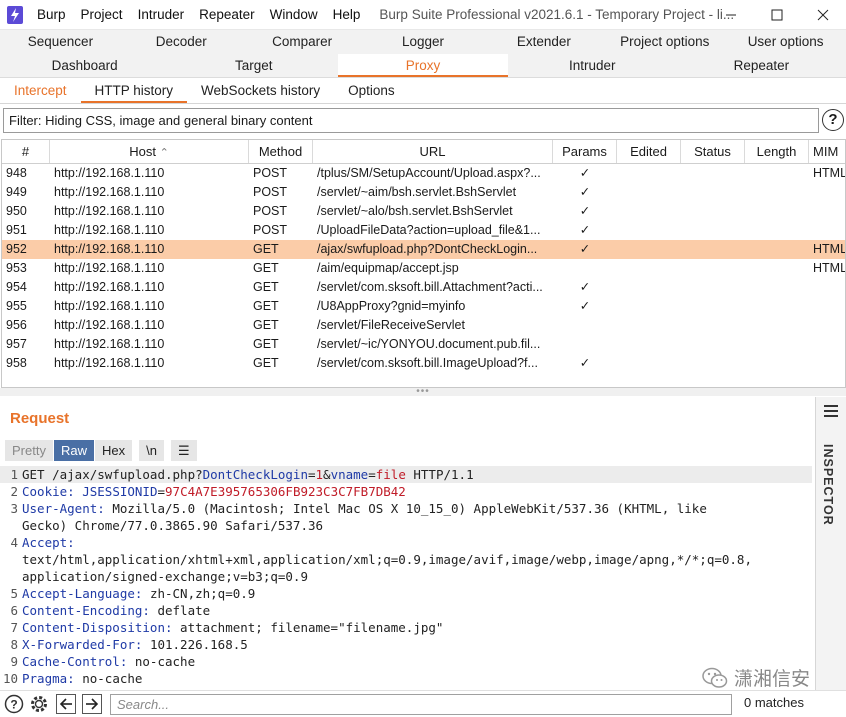 This screenshot has width=846, height=717. I want to click on code-token: deflate, so click(180, 610).